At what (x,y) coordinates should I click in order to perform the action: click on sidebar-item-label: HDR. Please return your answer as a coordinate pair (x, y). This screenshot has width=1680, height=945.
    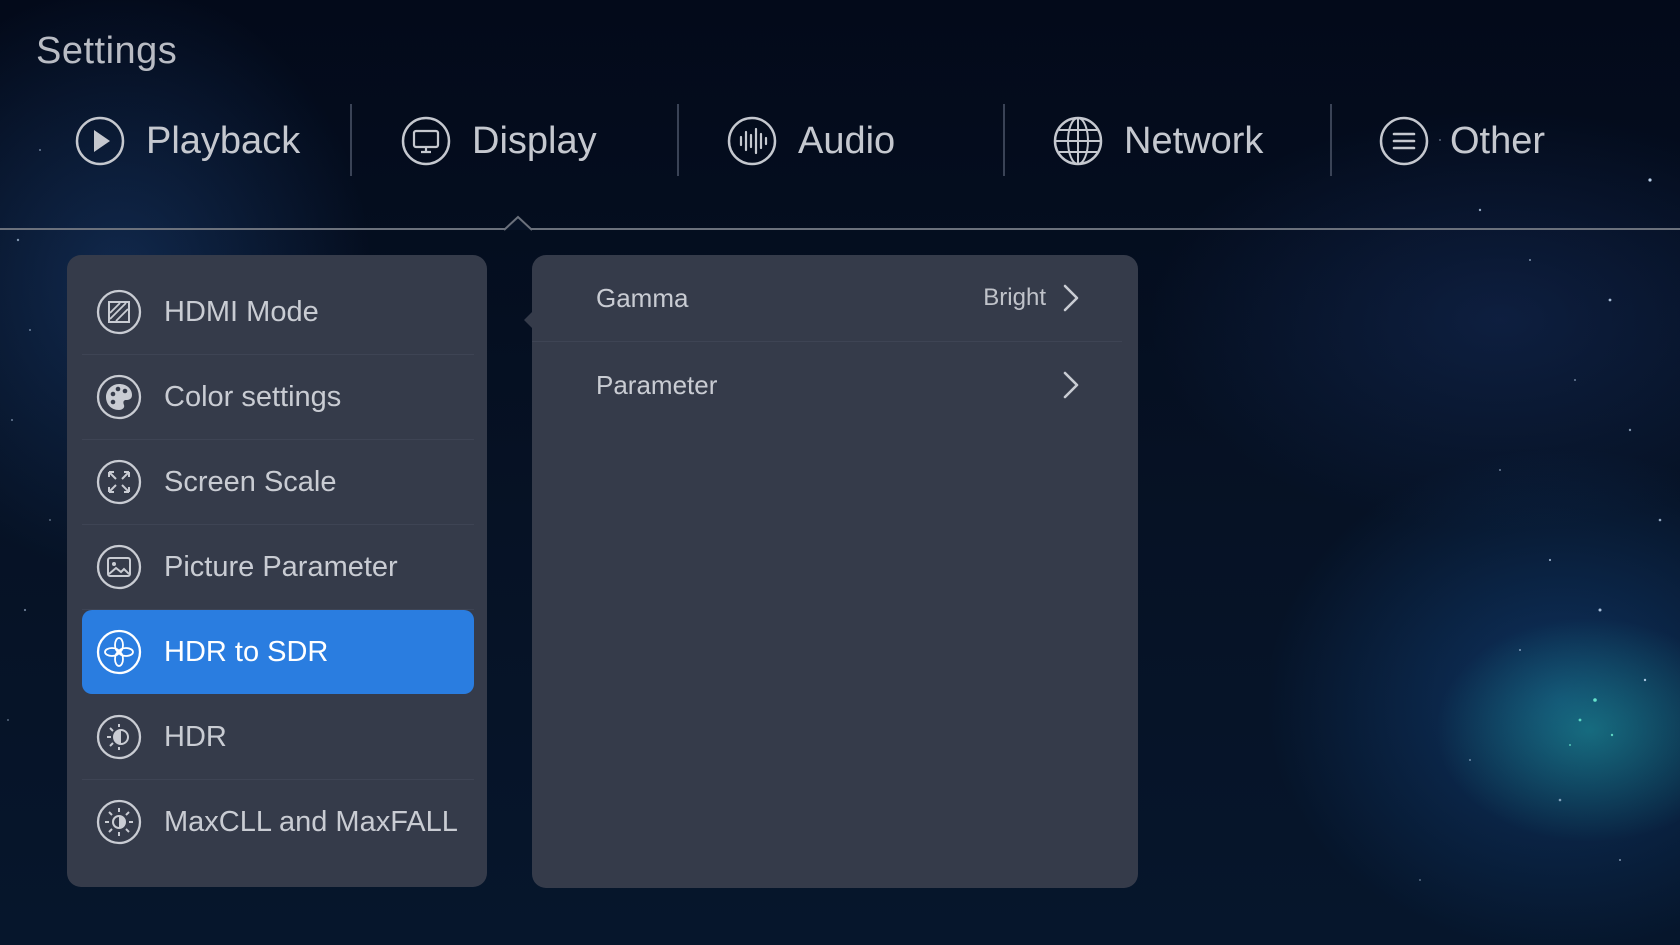
    Looking at the image, I should click on (195, 736).